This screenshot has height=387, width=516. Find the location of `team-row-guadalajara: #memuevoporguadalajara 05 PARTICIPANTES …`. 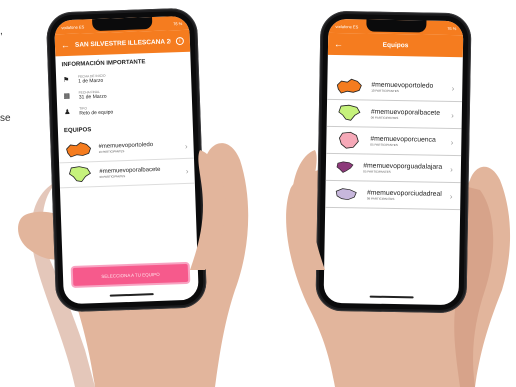

team-row-guadalajara: #memuevoporguadalajara 05 PARTICIPANTES … is located at coordinates (393, 168).